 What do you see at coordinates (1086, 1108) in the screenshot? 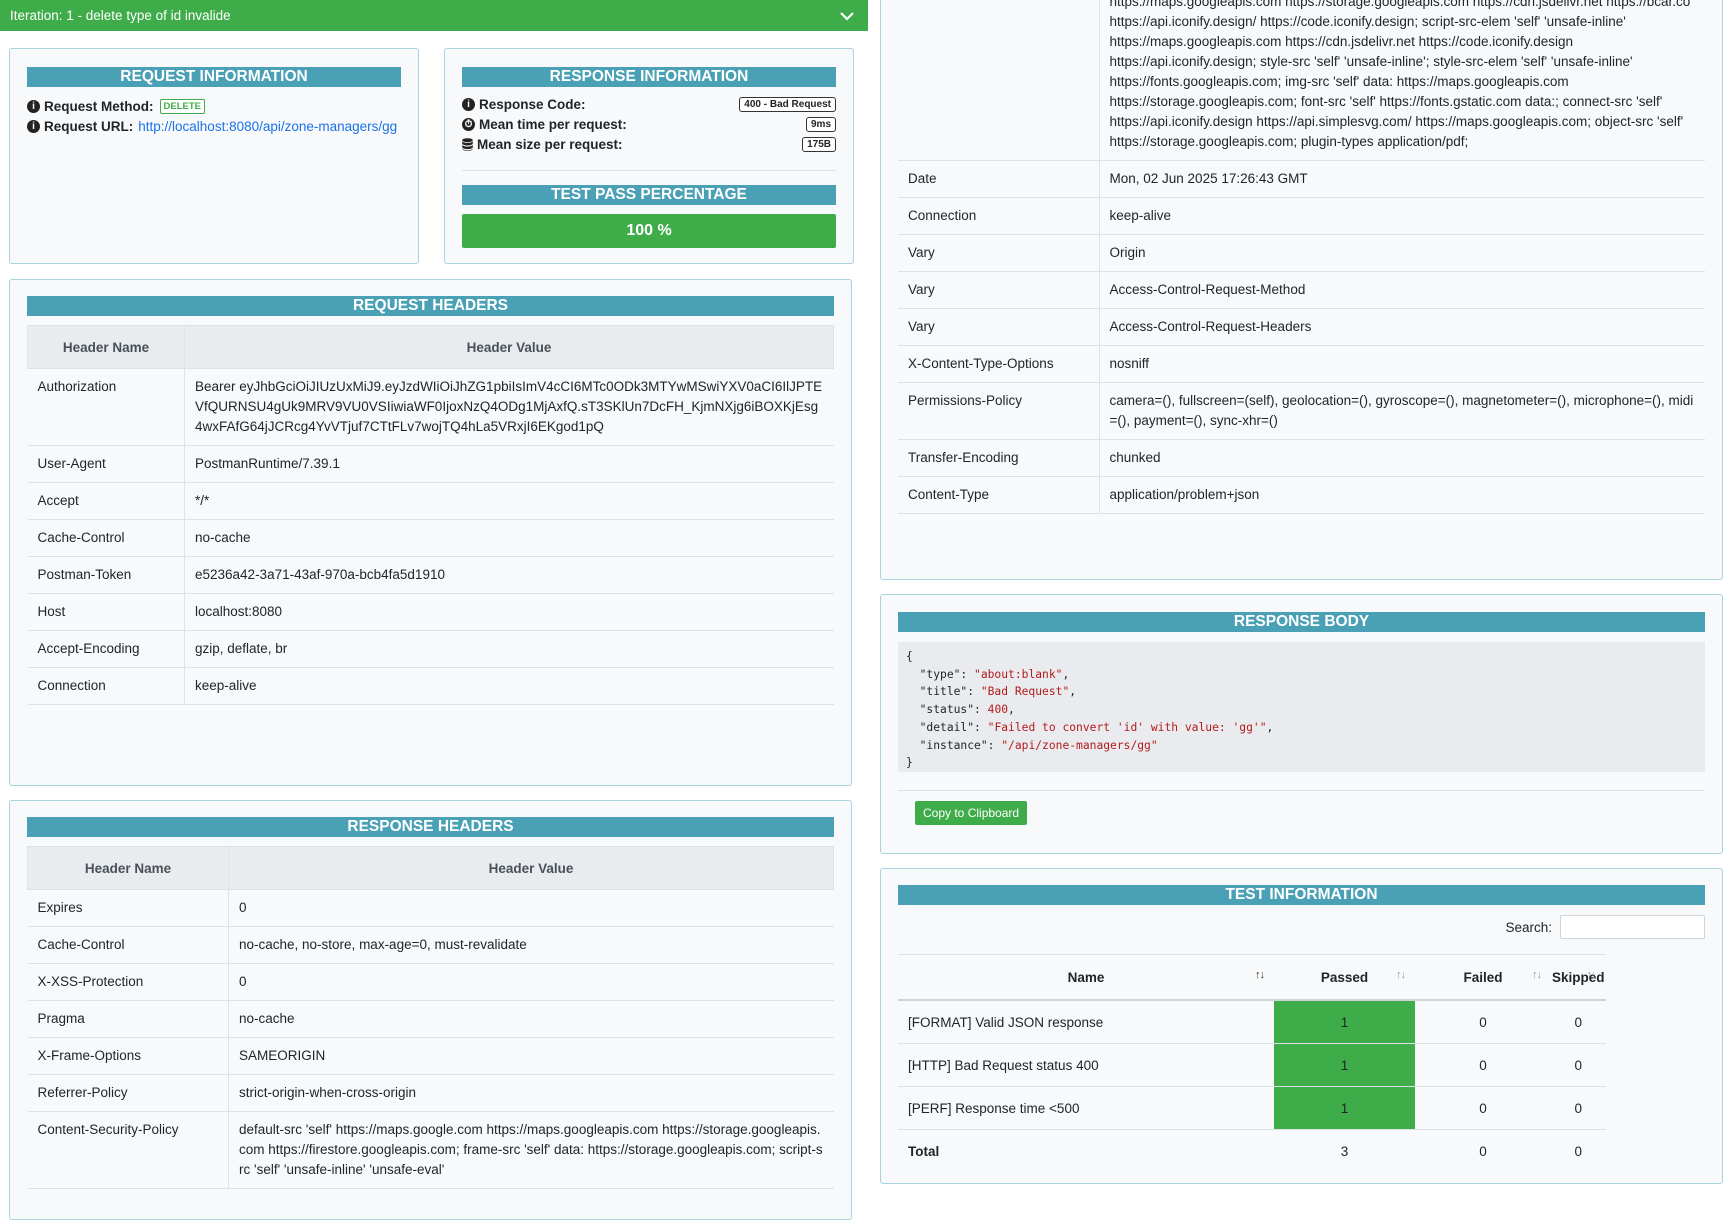
I see `test-name-cell: [PERF] Response time <500` at bounding box center [1086, 1108].